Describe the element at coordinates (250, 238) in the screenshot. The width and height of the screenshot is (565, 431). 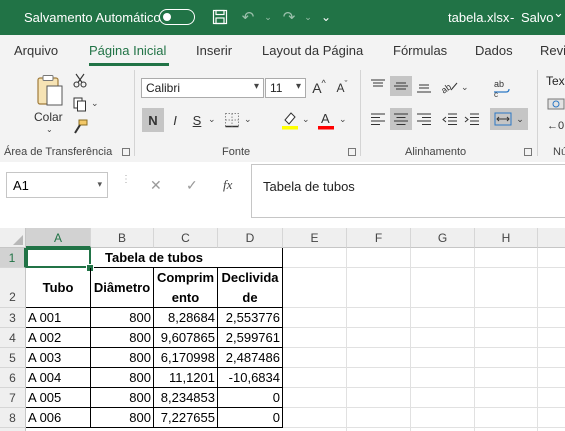
I see `column-header-d: D` at that location.